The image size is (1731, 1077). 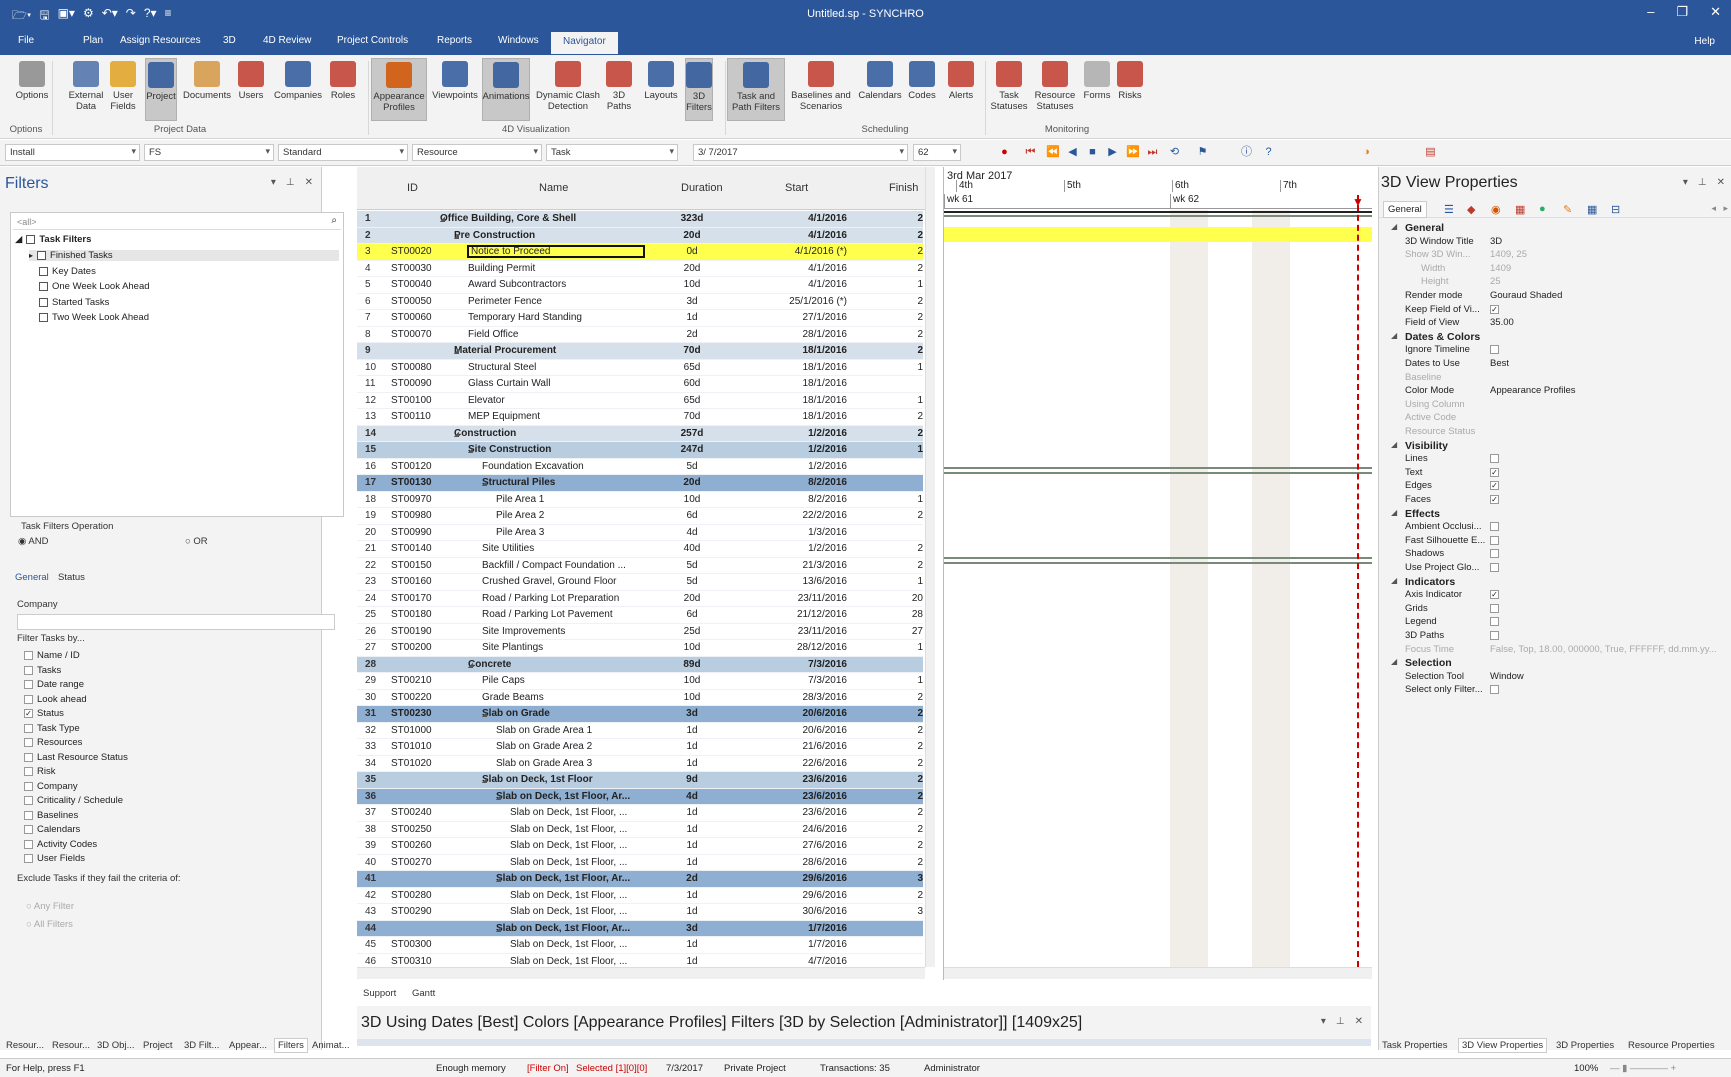 I want to click on ribbon-project-button: Project, so click(x=161, y=89).